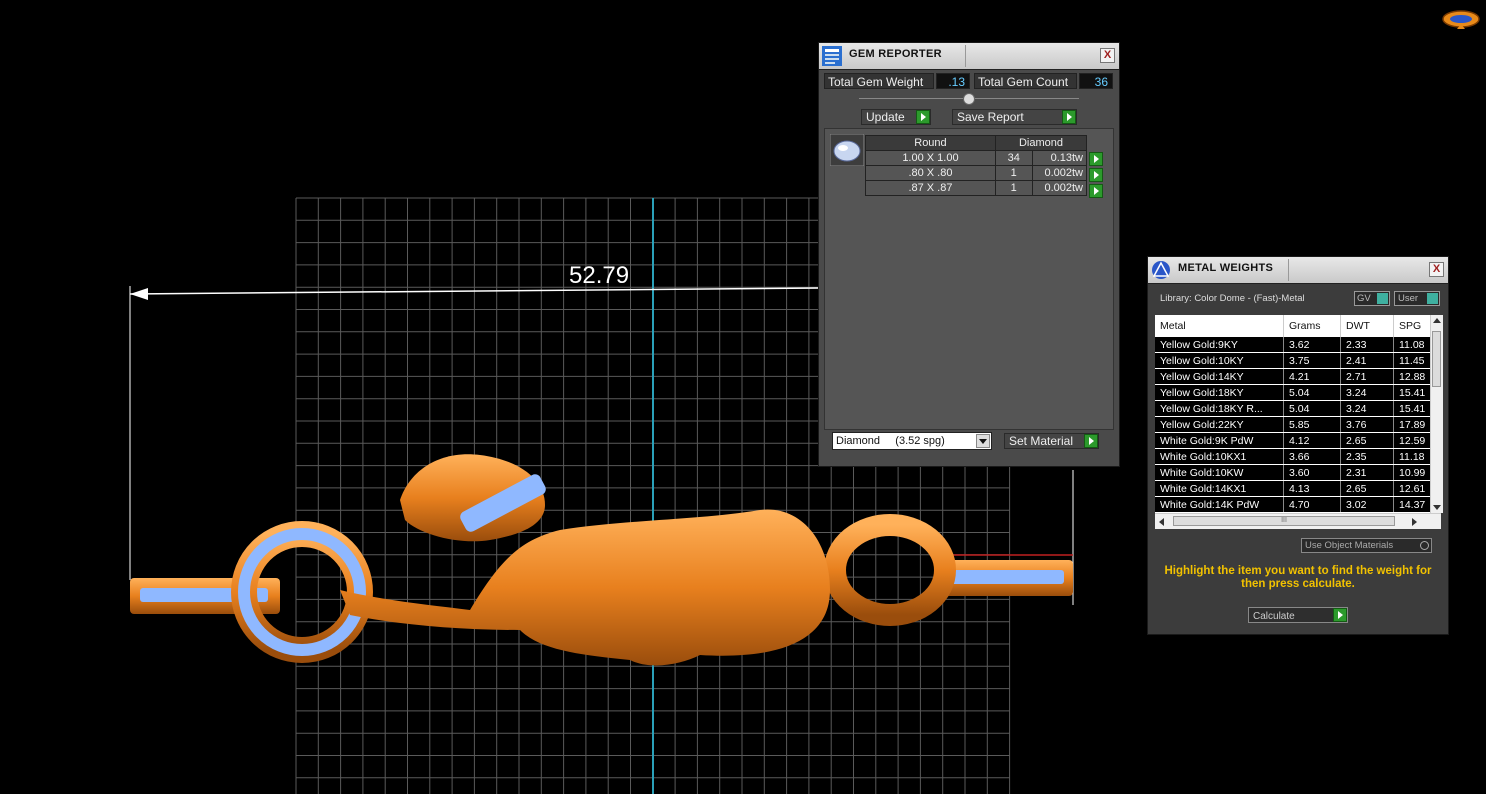 This screenshot has height=794, width=1486. Describe the element at coordinates (1219, 326) in the screenshot. I see `column-header-metal: Metal` at that location.